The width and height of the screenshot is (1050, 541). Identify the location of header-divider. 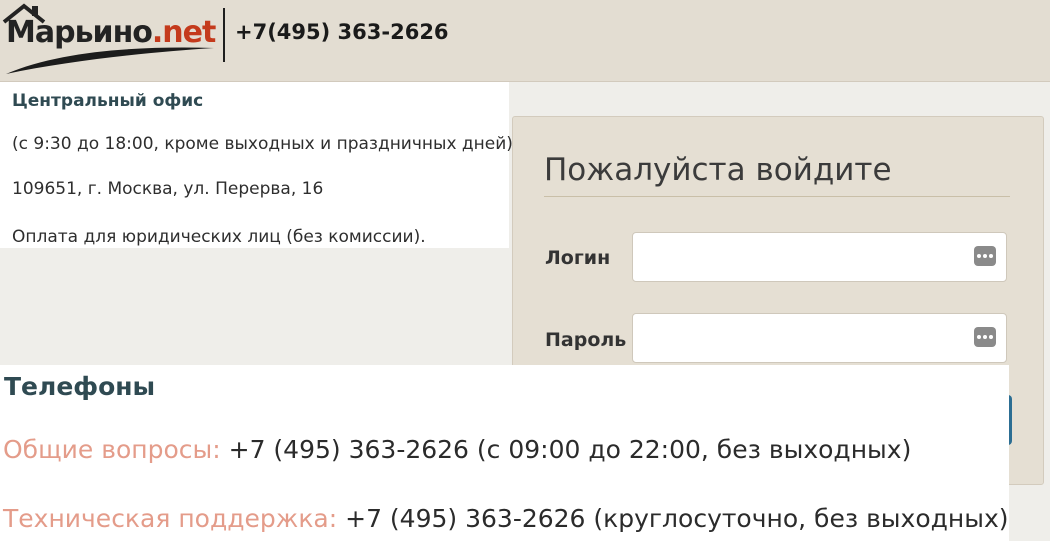
(224, 35).